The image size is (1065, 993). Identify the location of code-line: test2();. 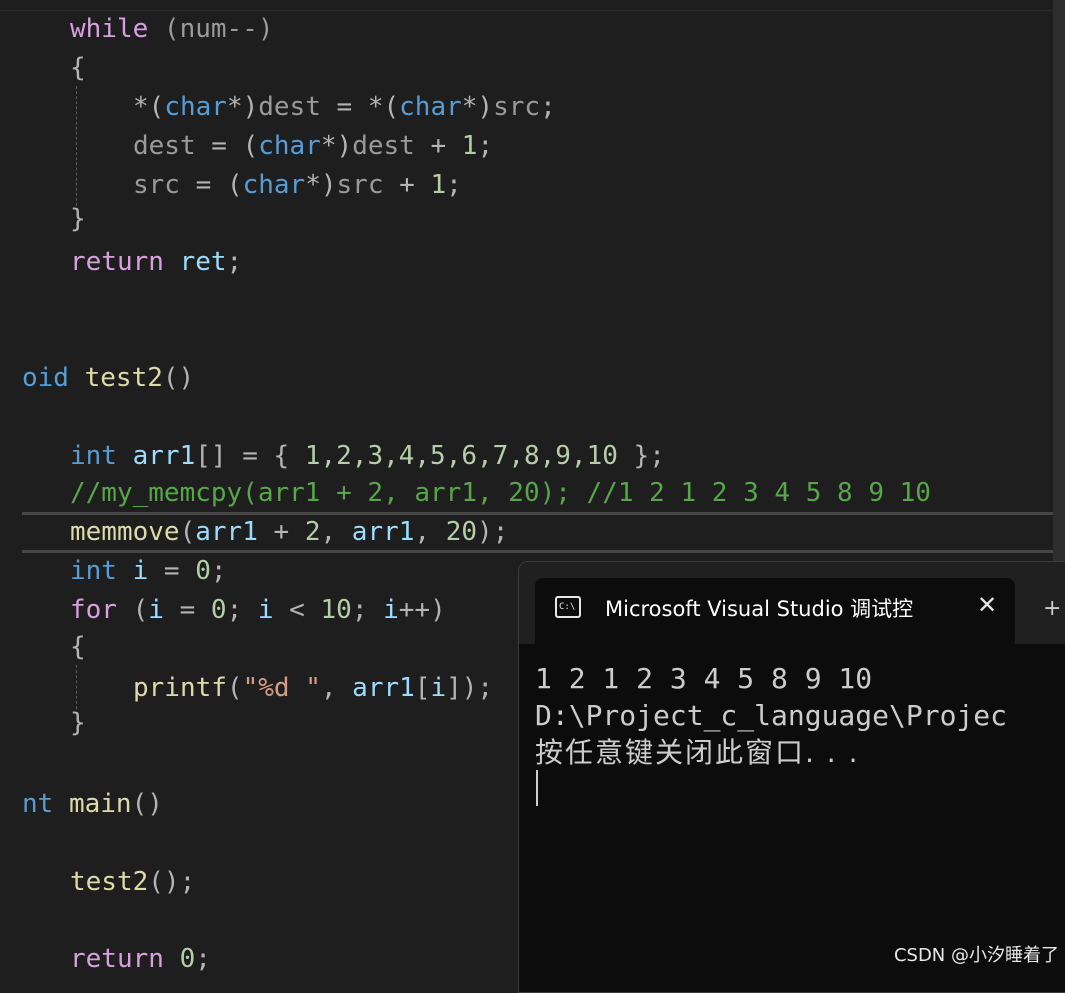
(132, 882).